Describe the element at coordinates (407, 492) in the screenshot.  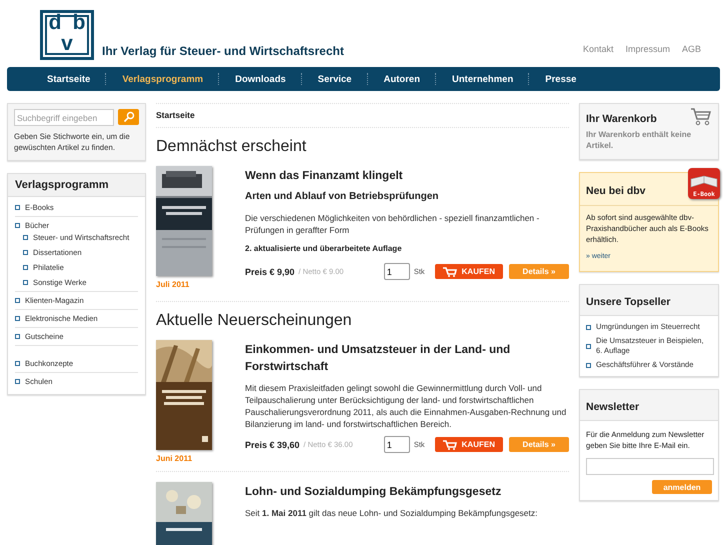
I see `product-title: Lohn- und Sozialdumping Bekämpfungsgesetz` at that location.